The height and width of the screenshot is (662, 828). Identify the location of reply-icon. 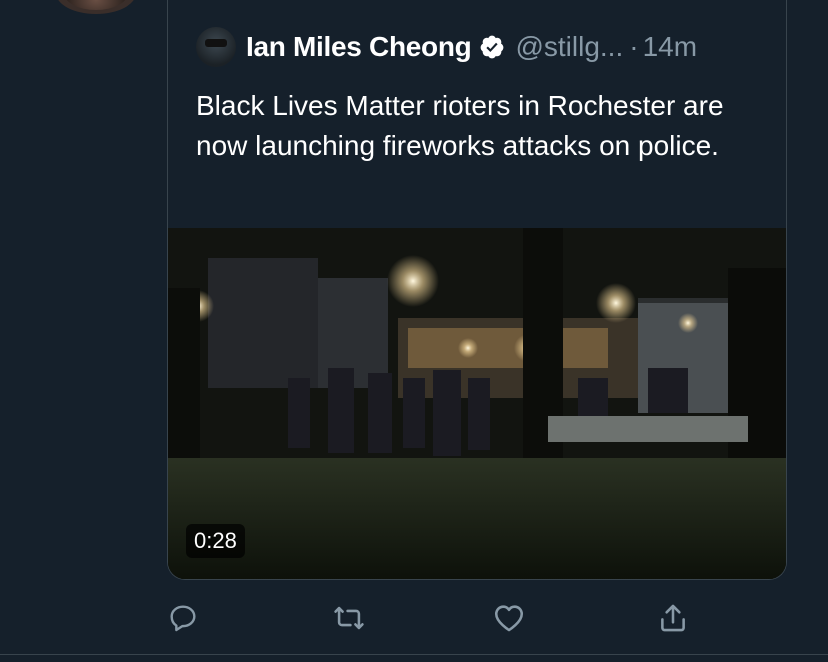
(183, 618).